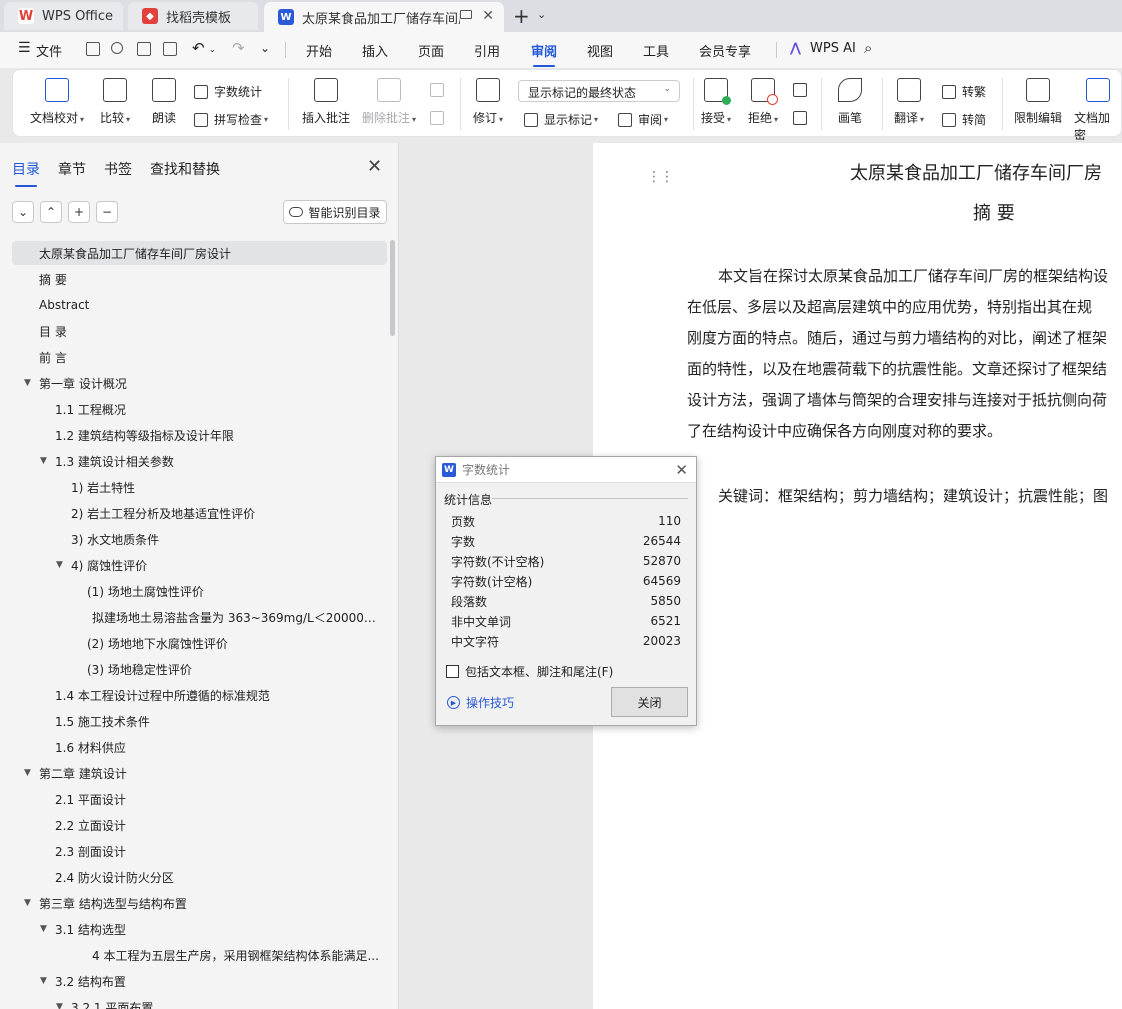 The height and width of the screenshot is (1009, 1122). I want to click on toc-item: (3) 场地稳定性评价, so click(199, 669).